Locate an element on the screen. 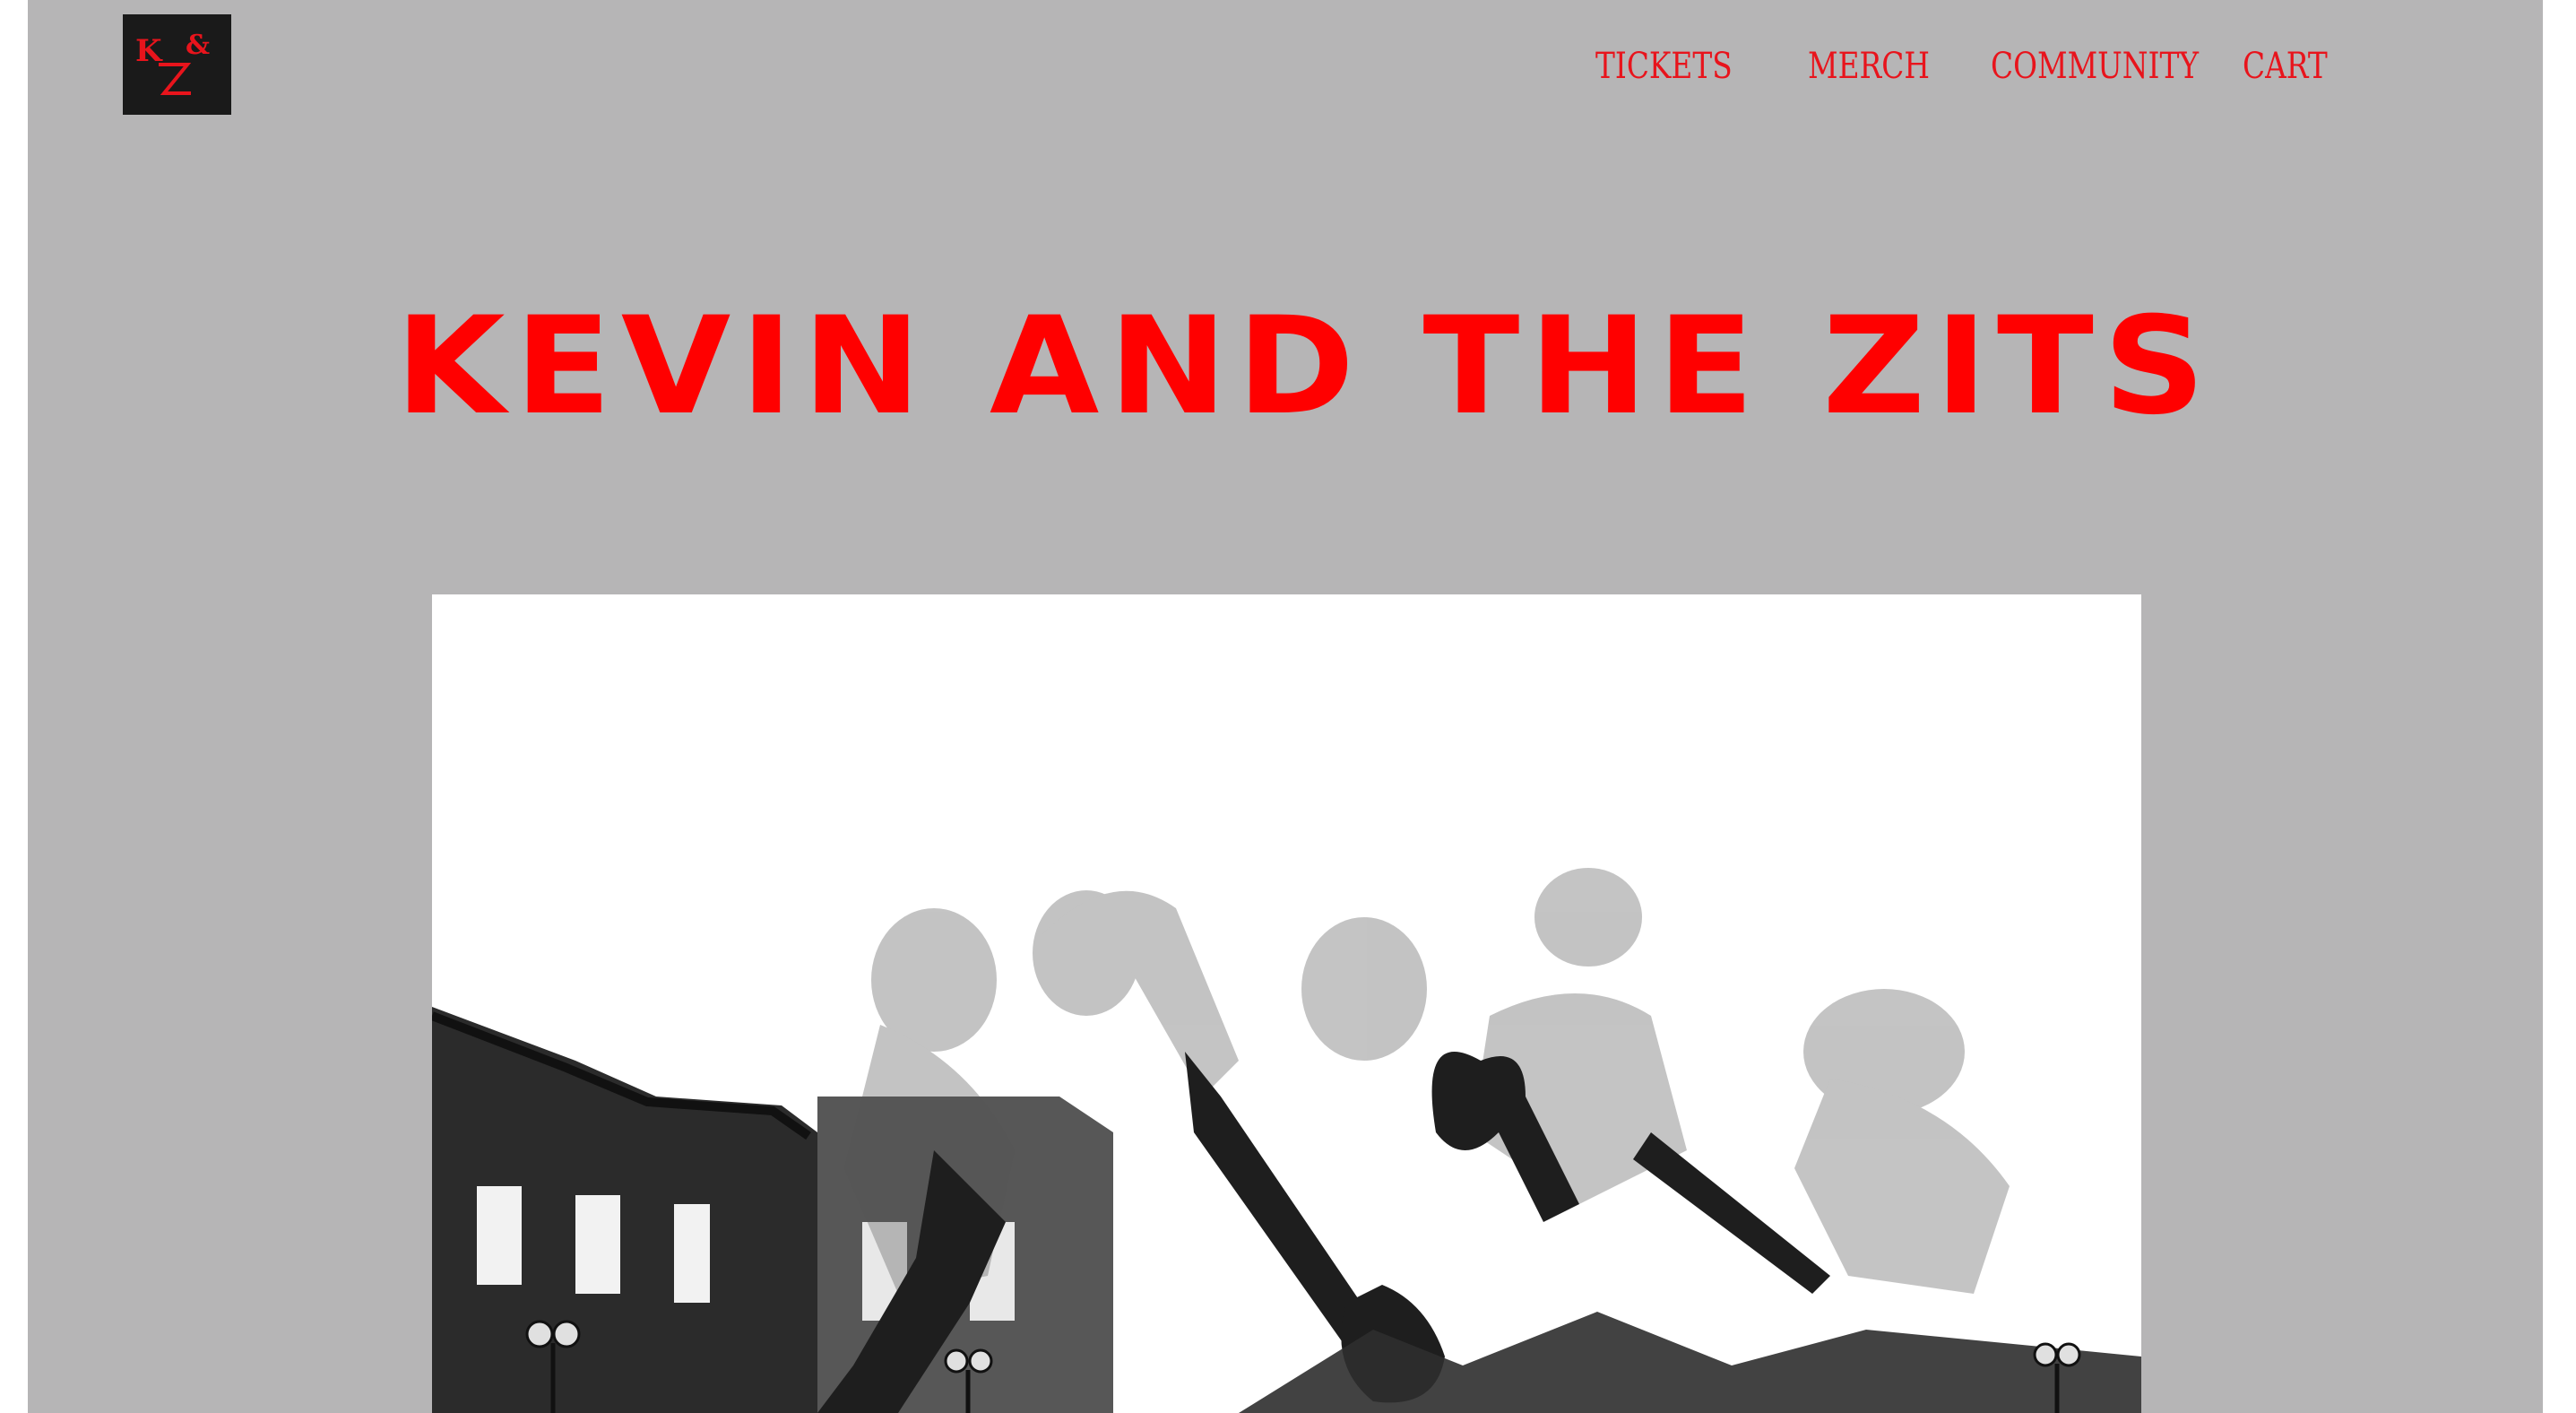 This screenshot has width=2576, height=1413. nav-tickets-link: TICKETS is located at coordinates (1664, 66).